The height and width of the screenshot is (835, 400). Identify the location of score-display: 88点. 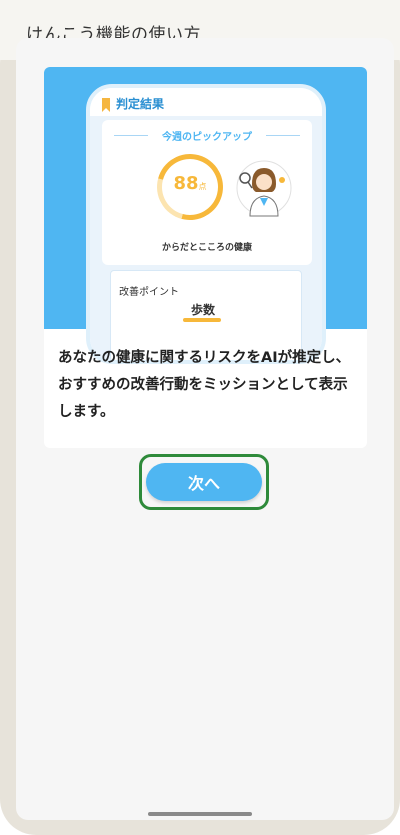
(190, 183).